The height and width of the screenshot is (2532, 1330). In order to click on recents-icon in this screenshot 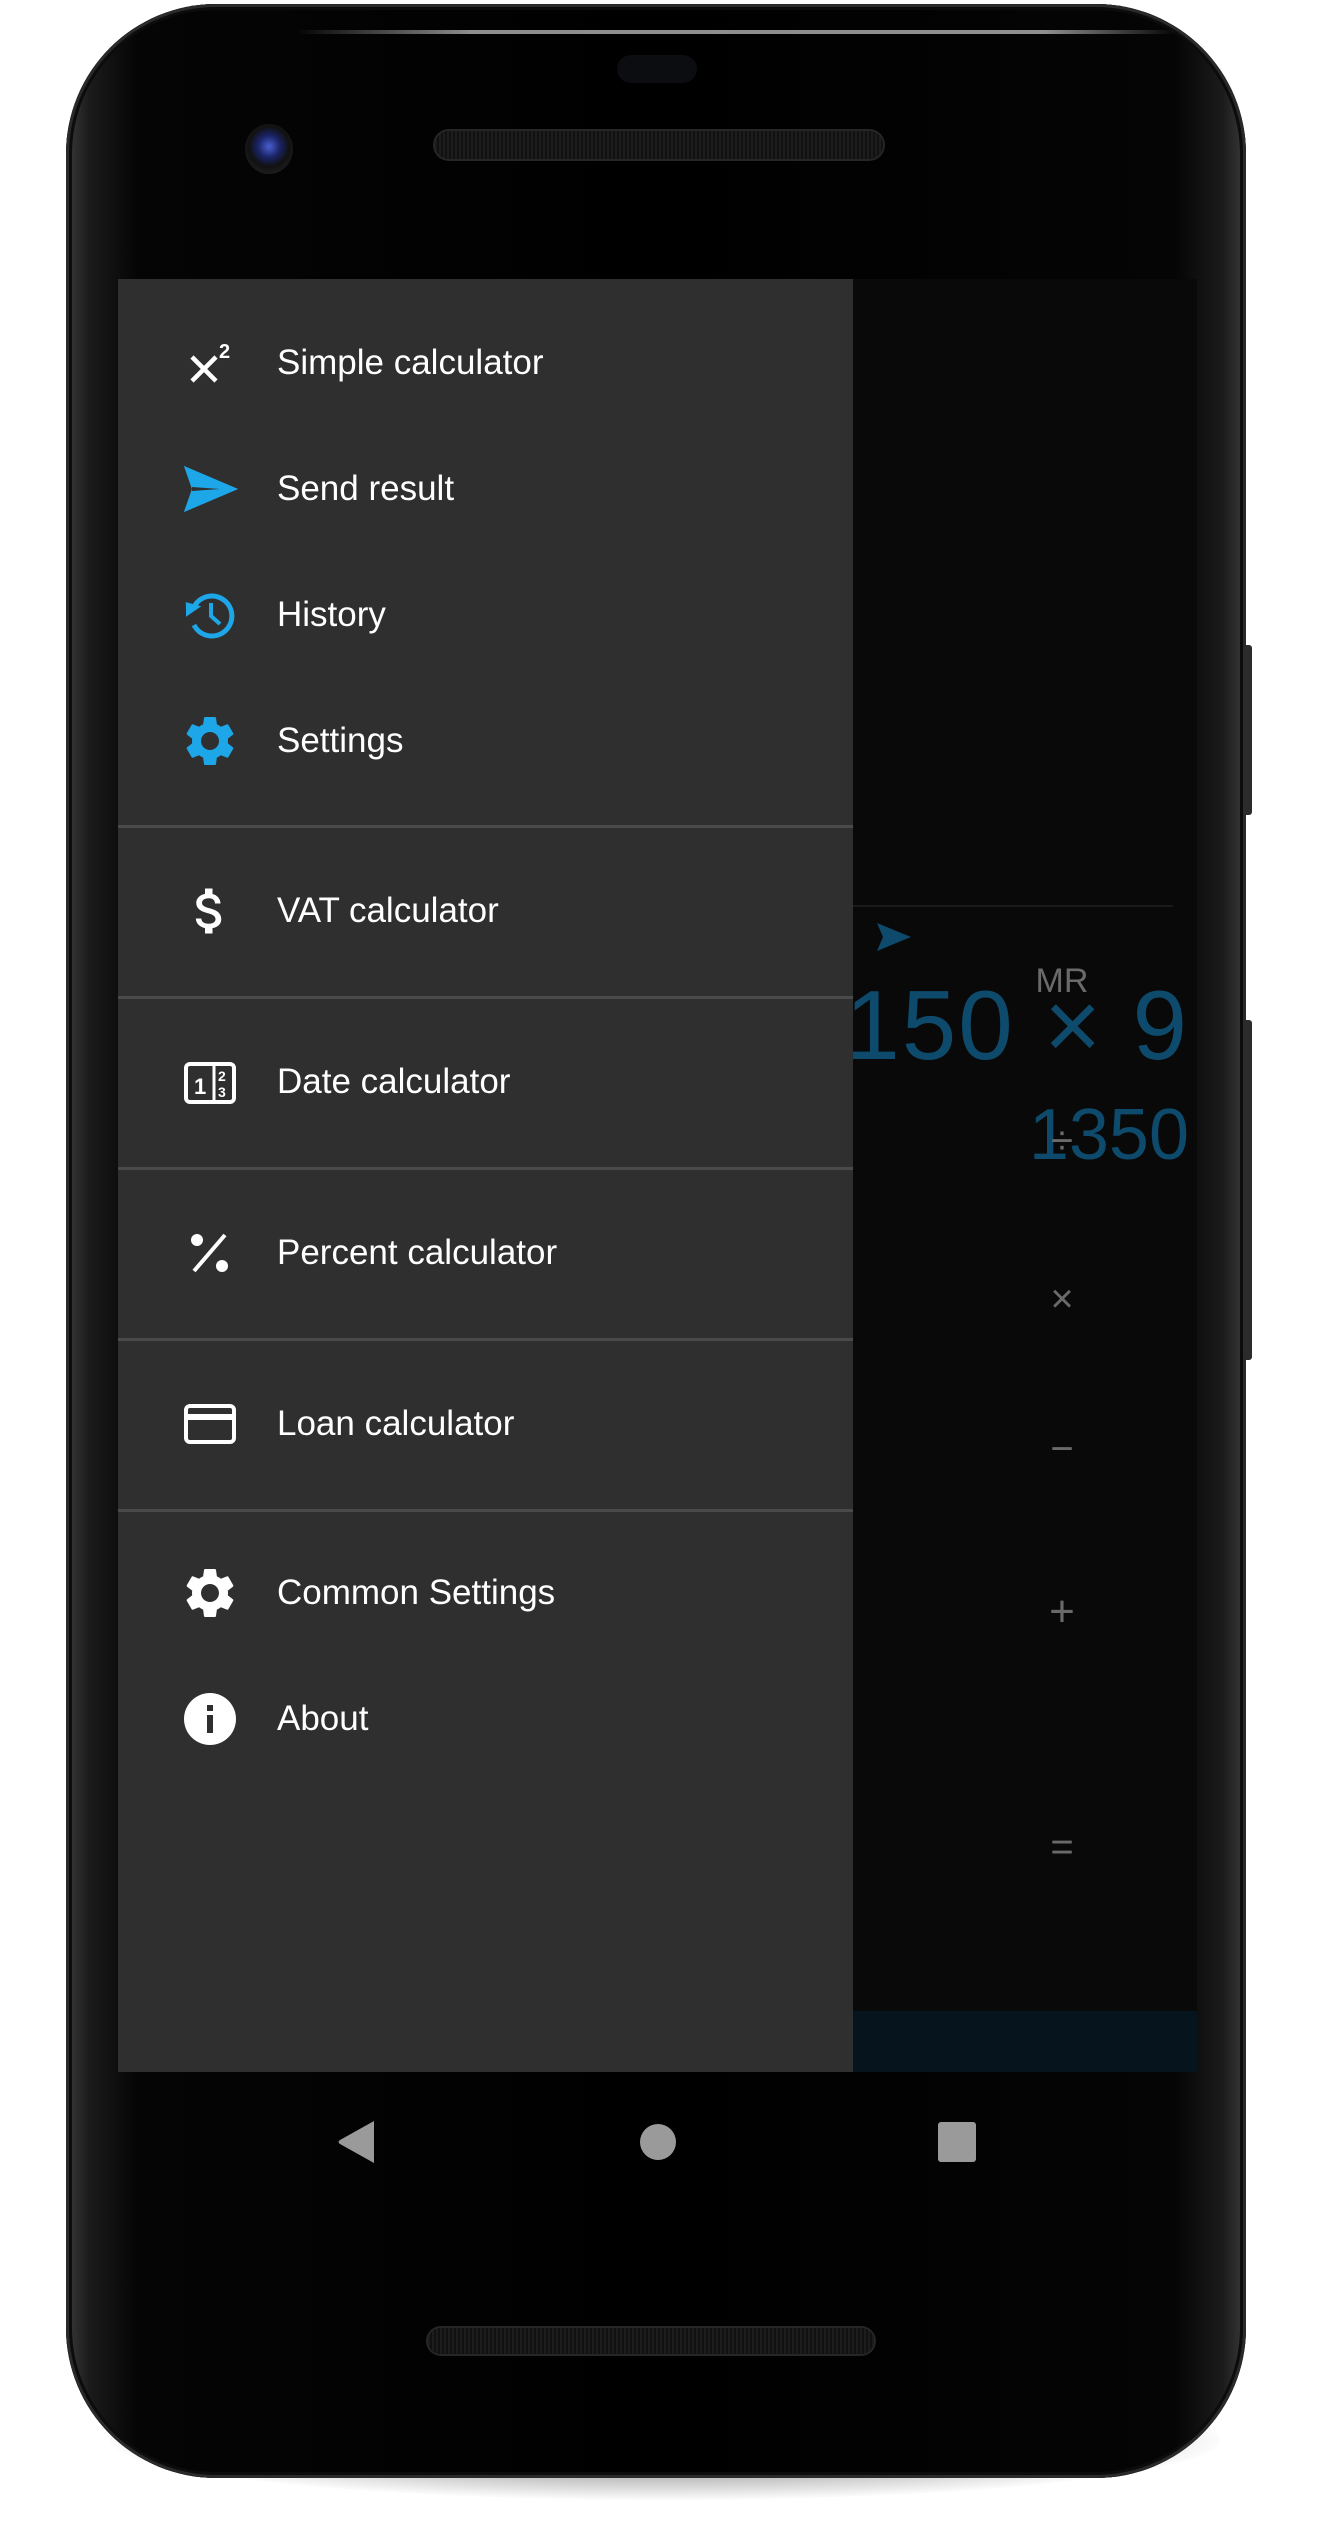, I will do `click(957, 2142)`.